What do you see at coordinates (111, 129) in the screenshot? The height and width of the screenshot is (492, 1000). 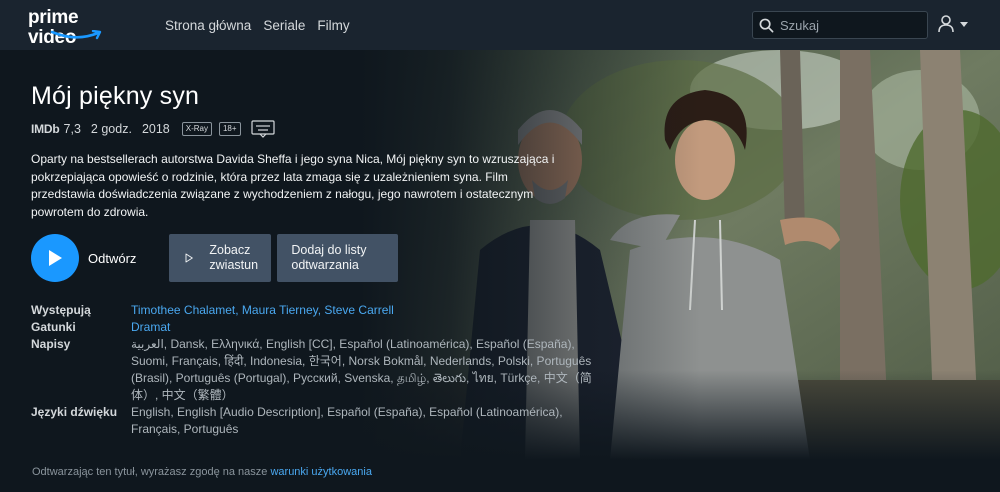 I see `duration: 2 godz.` at bounding box center [111, 129].